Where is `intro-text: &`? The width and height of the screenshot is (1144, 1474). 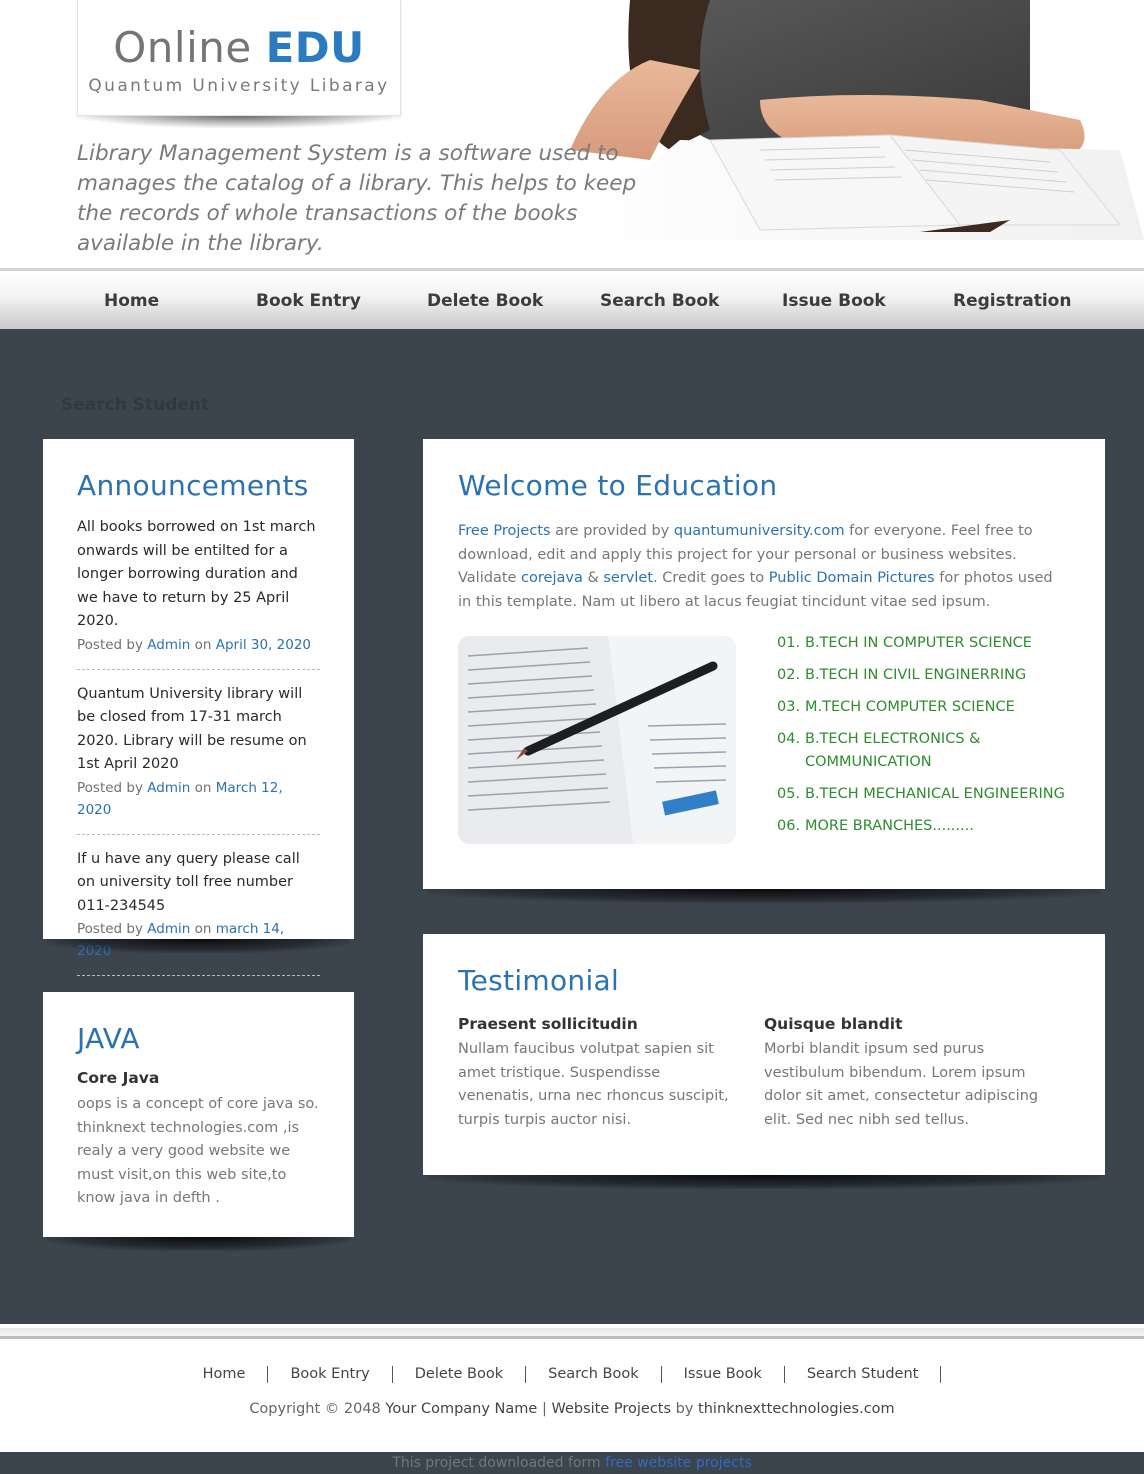 intro-text: & is located at coordinates (593, 578).